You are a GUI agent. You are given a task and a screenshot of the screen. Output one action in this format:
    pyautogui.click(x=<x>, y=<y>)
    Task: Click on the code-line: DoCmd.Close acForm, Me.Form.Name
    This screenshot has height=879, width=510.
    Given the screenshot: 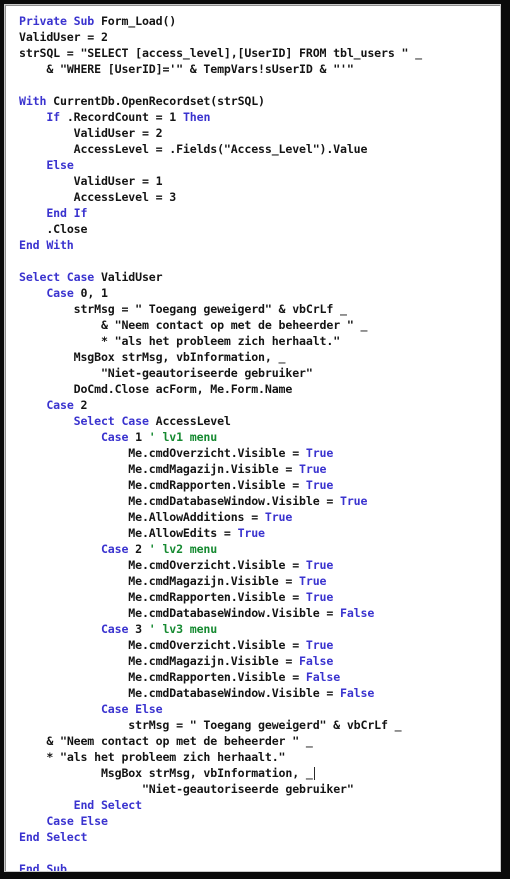 What is the action you would take?
    pyautogui.click(x=253, y=389)
    